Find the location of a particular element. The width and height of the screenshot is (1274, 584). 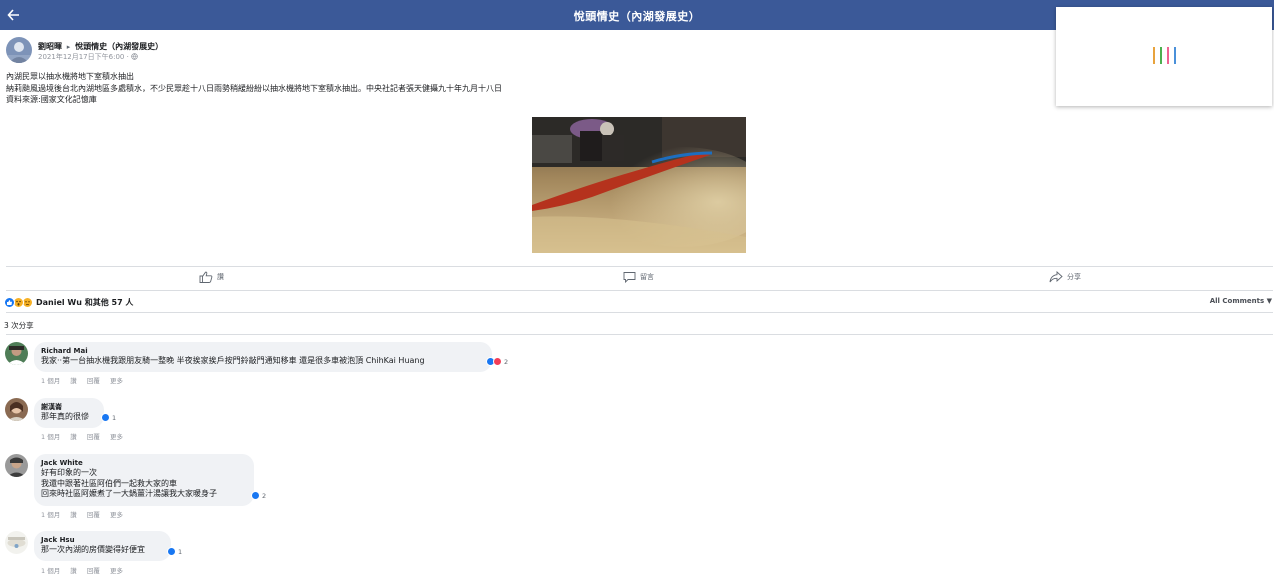

comment-text: 那年真的很慘 is located at coordinates (68, 417).